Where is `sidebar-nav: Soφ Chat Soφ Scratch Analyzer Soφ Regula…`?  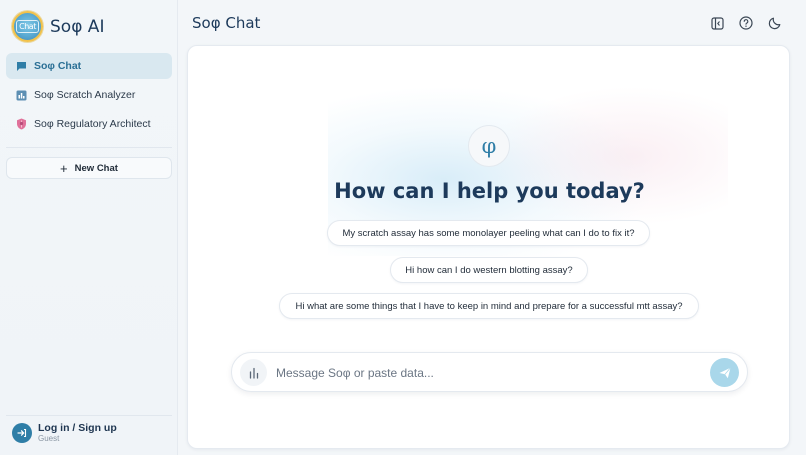 sidebar-nav: Soφ Chat Soφ Scratch Analyzer Soφ Regula… is located at coordinates (89, 96).